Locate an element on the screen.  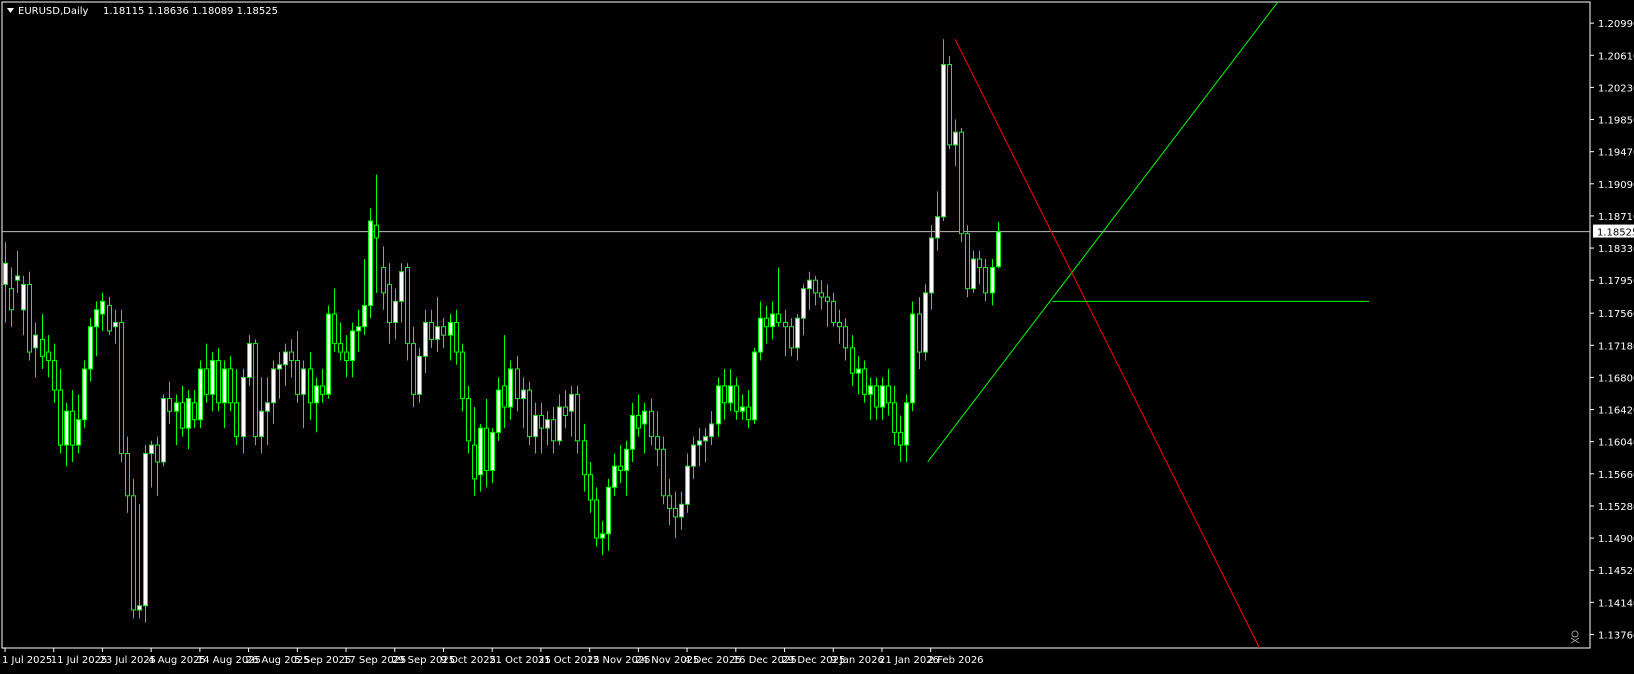
price-tick-label: 1.14900 is located at coordinates (1616, 539).